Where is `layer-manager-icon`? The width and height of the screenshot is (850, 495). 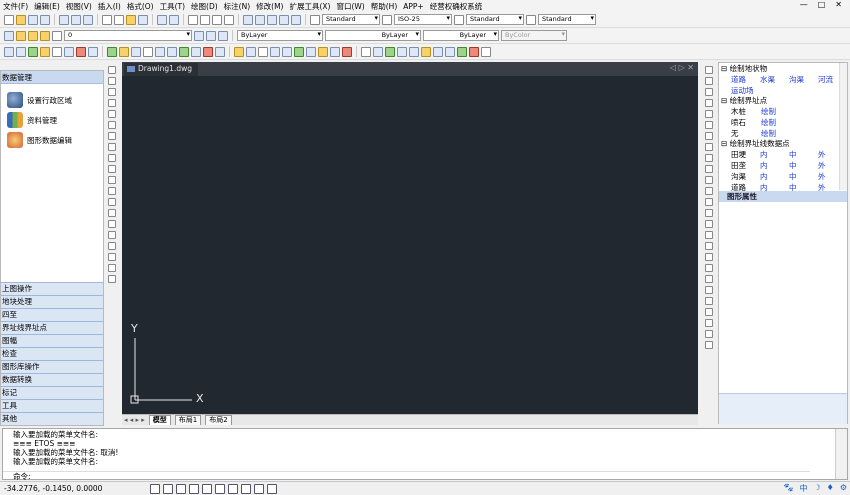
layer-manager-icon is located at coordinates (9, 35).